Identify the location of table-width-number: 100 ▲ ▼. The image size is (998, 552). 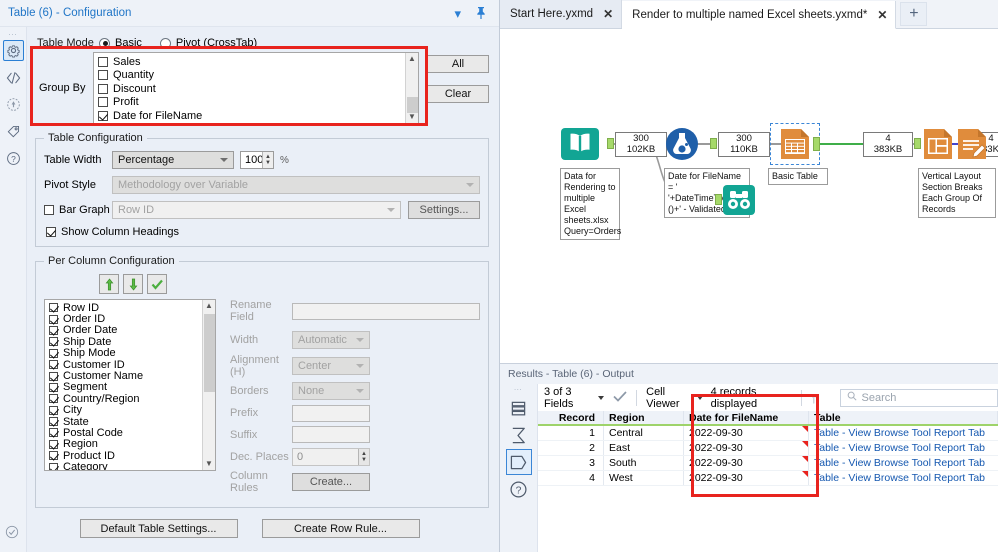
(257, 160).